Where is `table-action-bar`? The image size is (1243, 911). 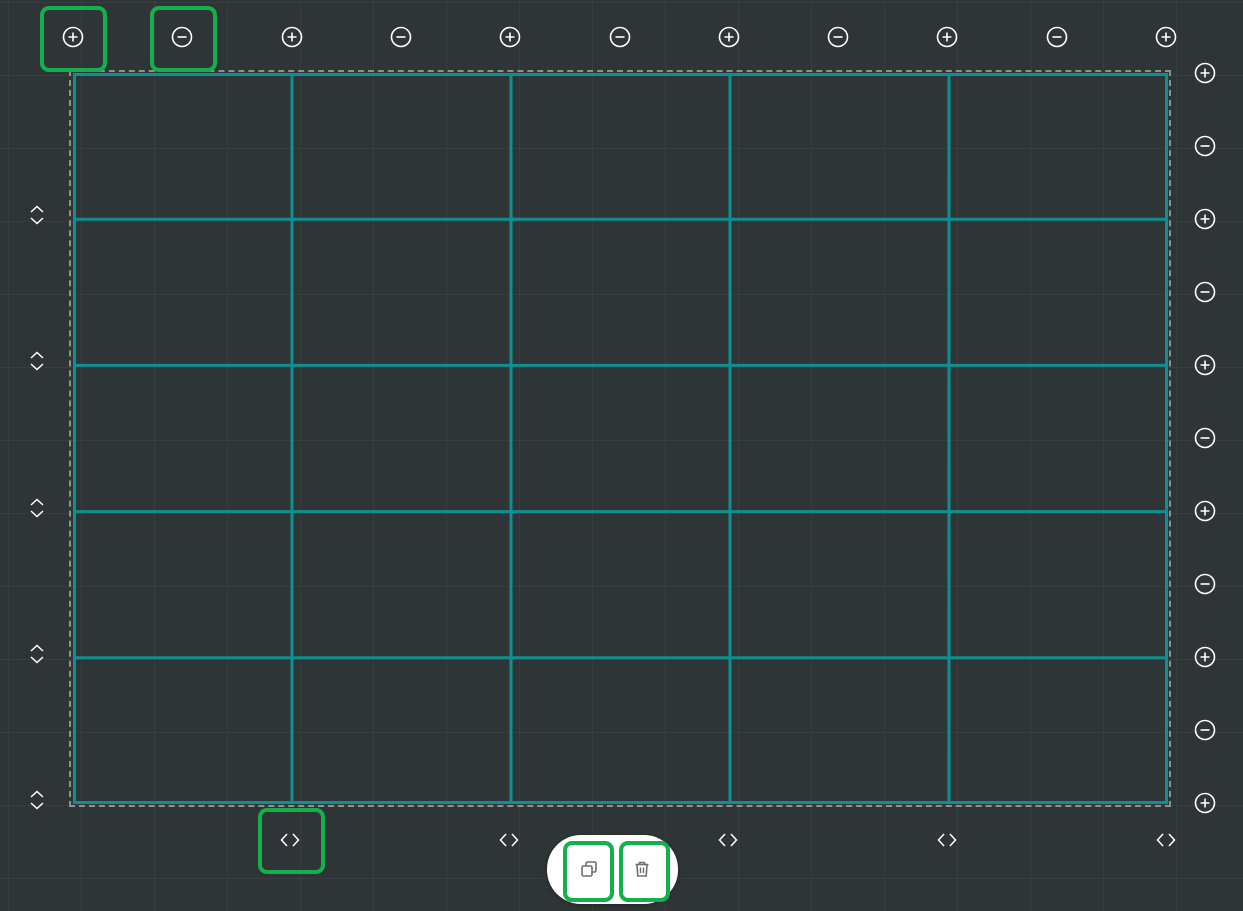
table-action-bar is located at coordinates (612, 869).